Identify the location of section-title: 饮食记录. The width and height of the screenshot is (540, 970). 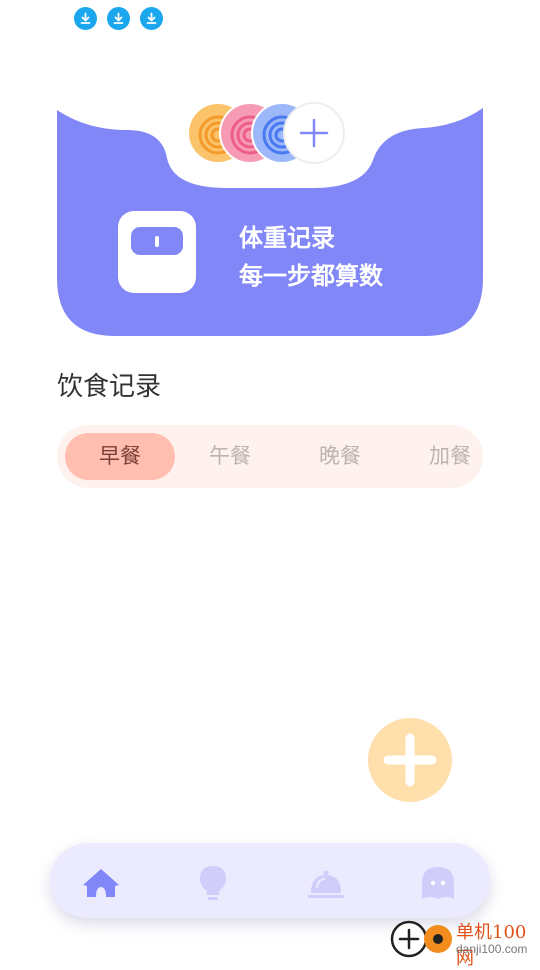
(109, 387).